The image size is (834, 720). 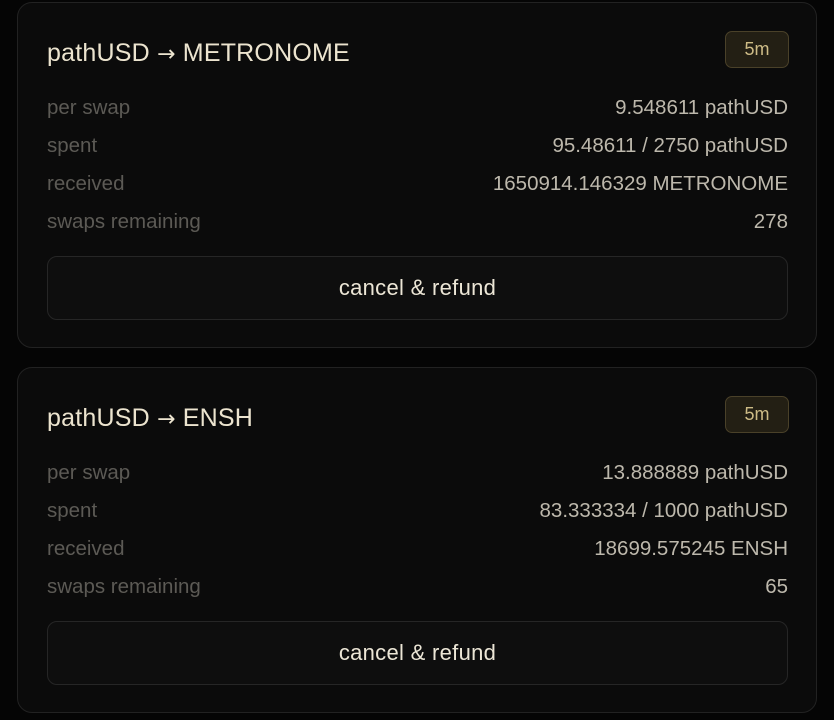 What do you see at coordinates (691, 548) in the screenshot?
I see `detail-value: 18699.575245 ENSH` at bounding box center [691, 548].